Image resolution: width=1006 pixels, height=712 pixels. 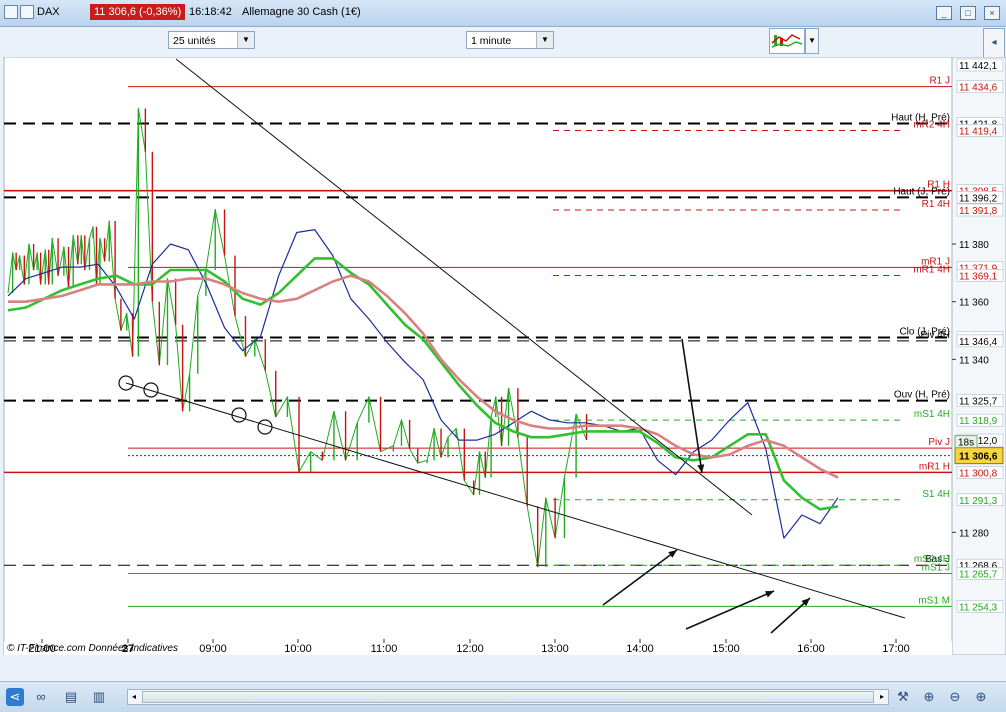 I want to click on price-label: 11 369,1, so click(x=978, y=276).